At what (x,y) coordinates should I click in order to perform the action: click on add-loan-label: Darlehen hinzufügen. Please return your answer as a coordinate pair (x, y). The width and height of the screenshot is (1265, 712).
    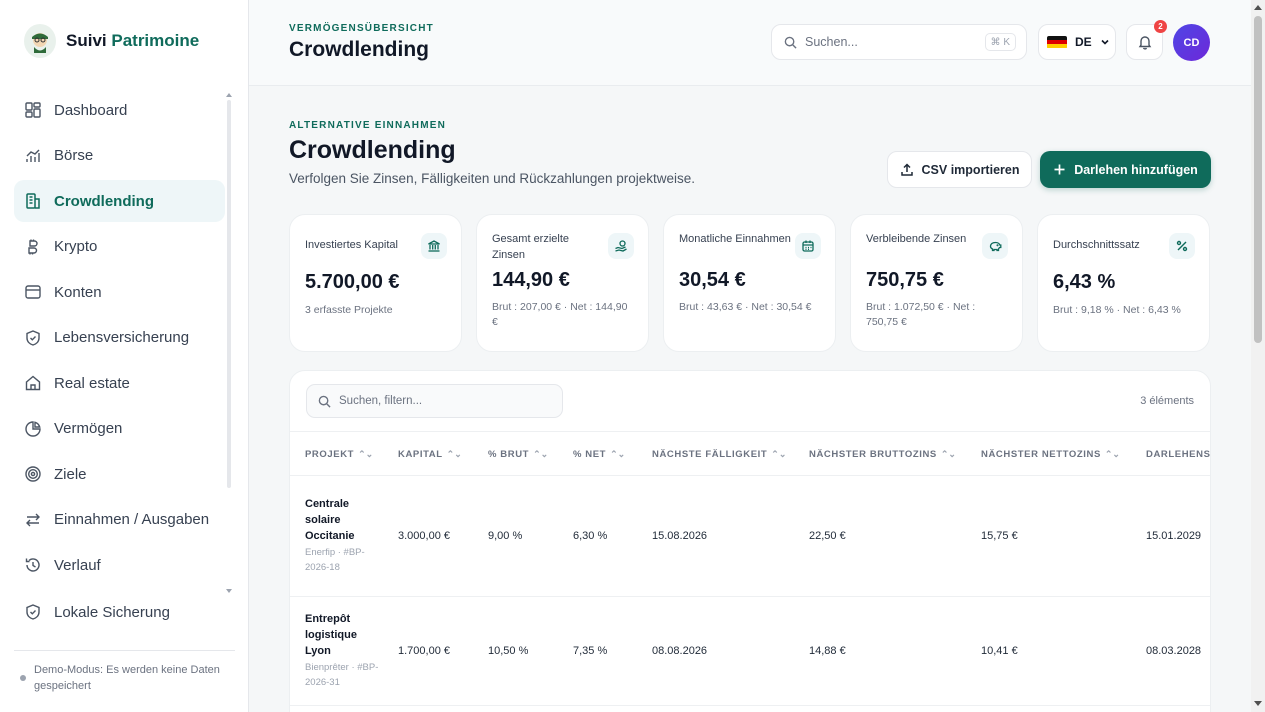
    Looking at the image, I should click on (1136, 169).